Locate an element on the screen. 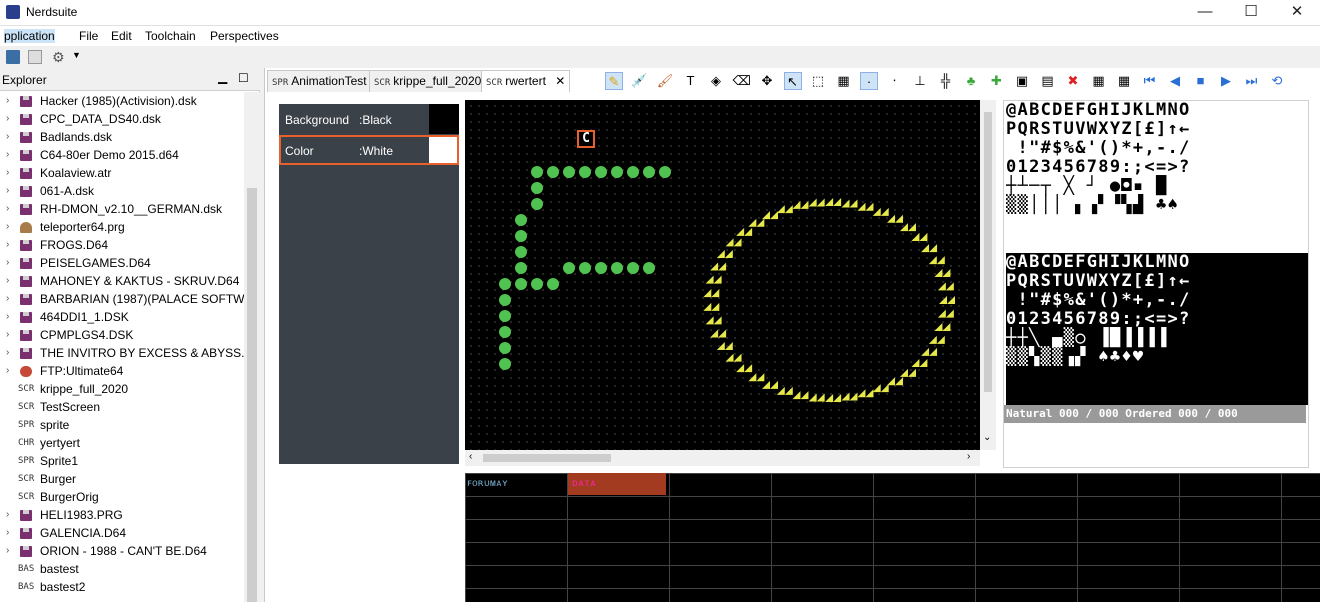  mirror-both-icon: ╬ is located at coordinates (946, 81).